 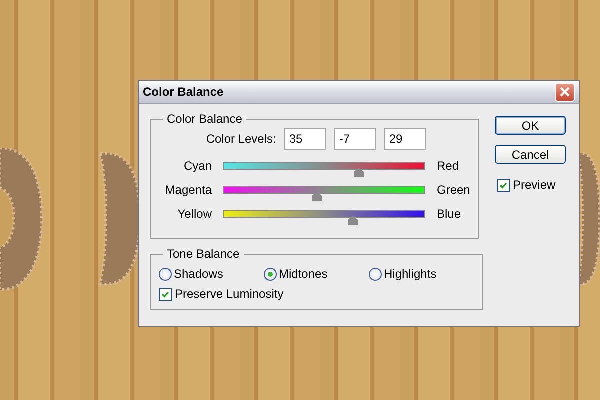 What do you see at coordinates (449, 214) in the screenshot?
I see `slider-label: Blue` at bounding box center [449, 214].